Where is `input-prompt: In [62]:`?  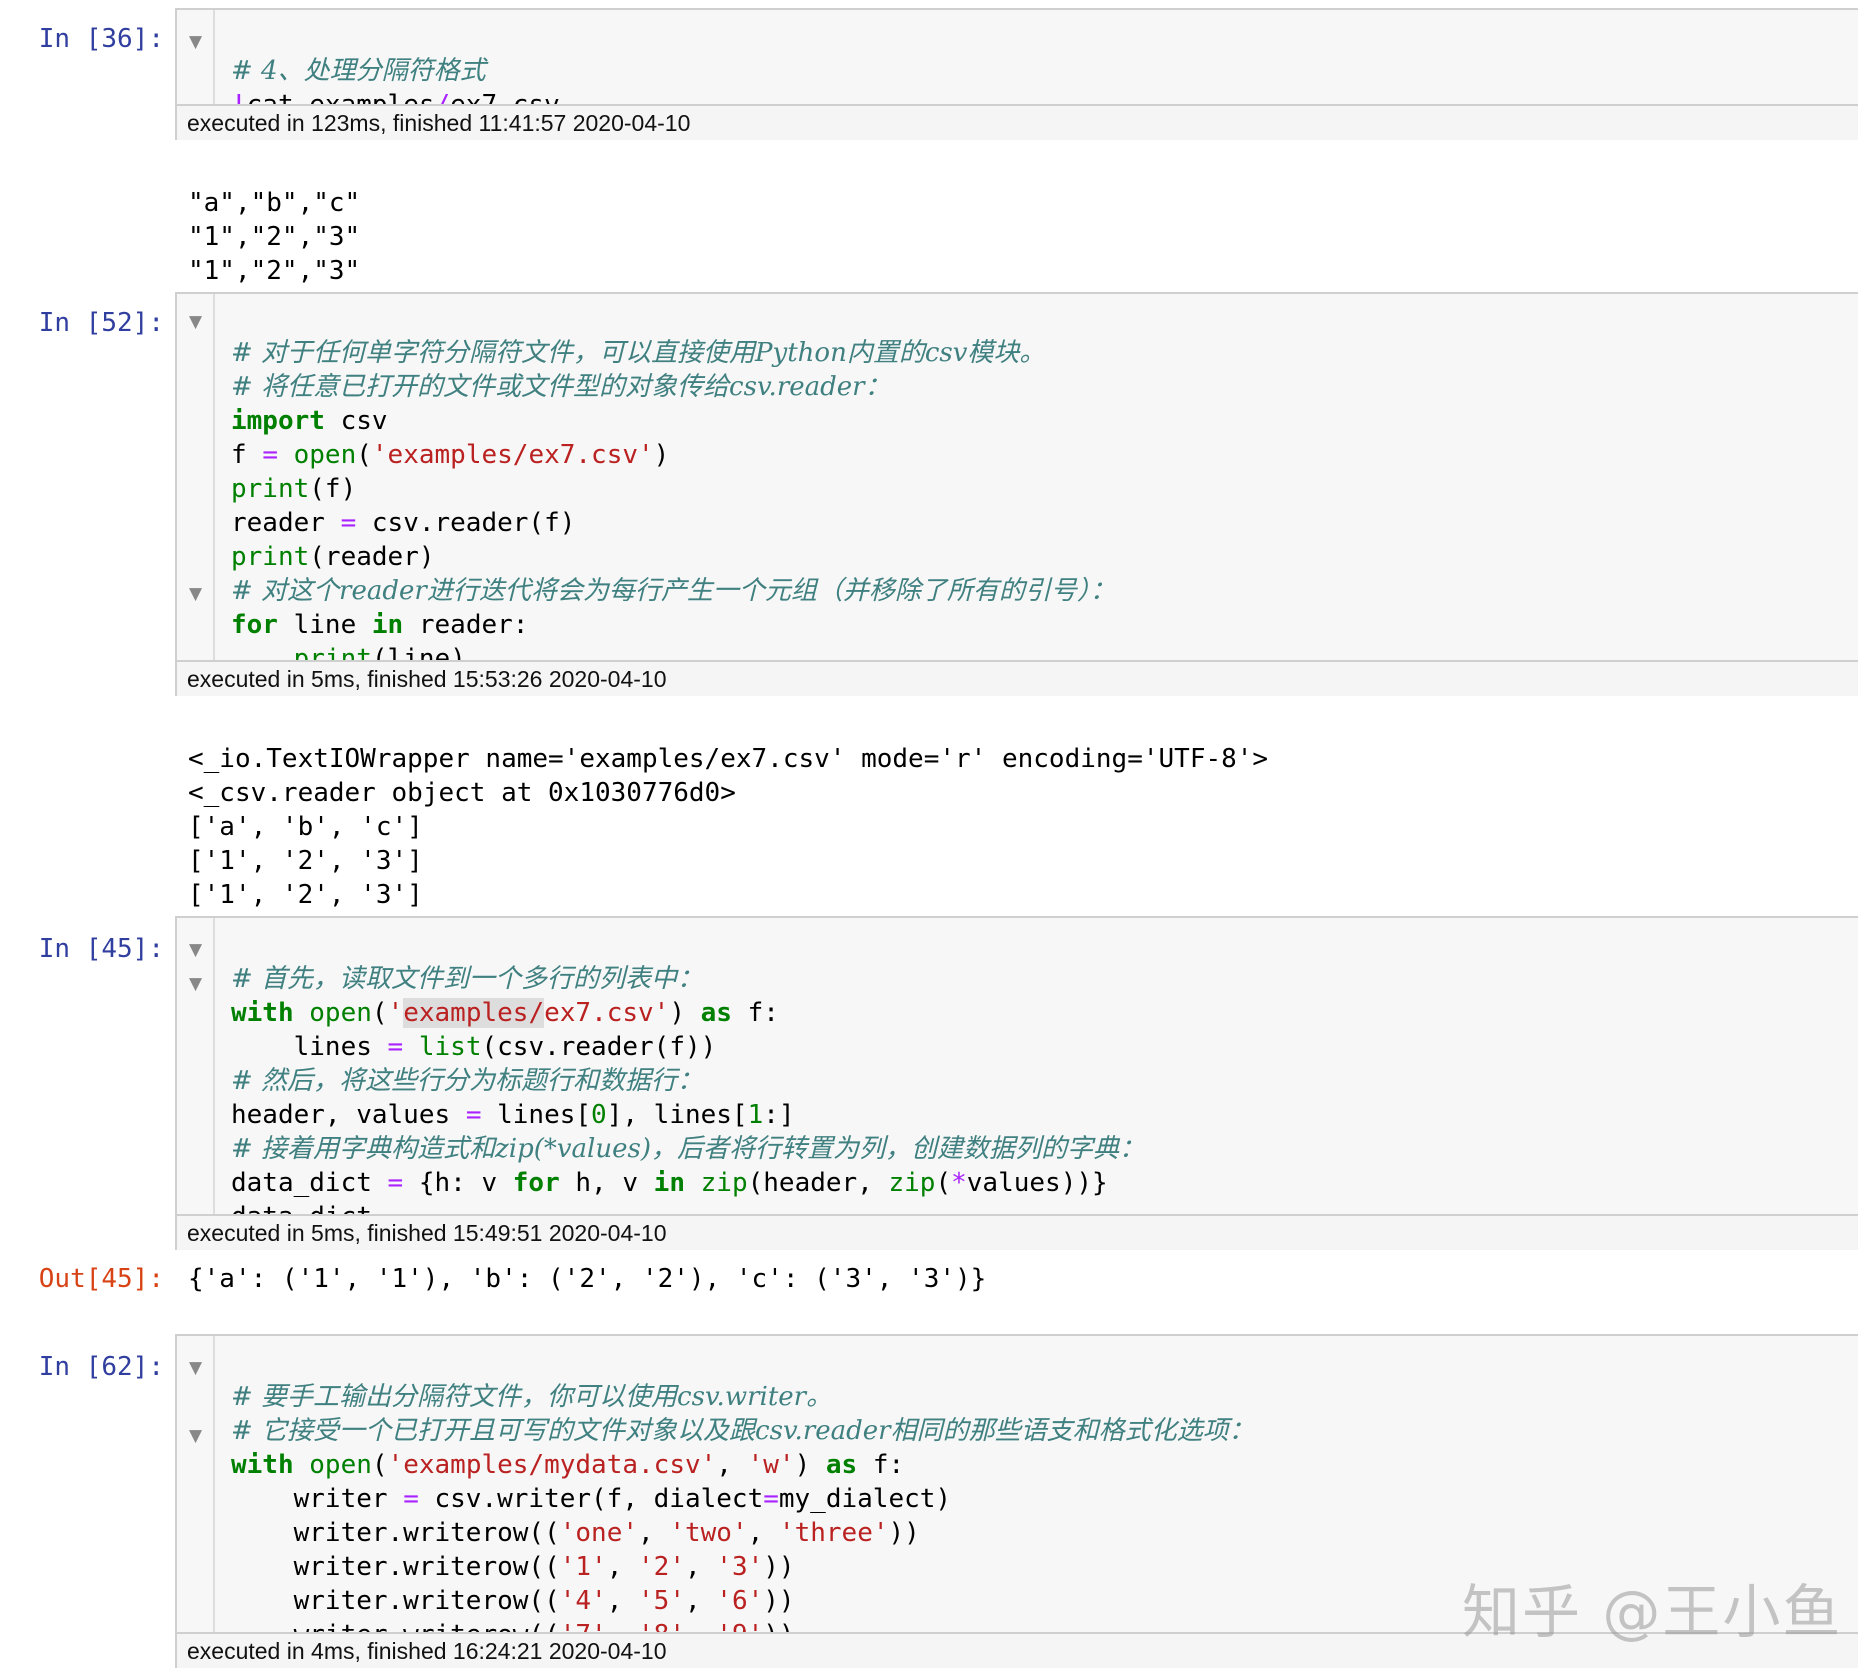
input-prompt: In [62]: is located at coordinates (101, 1367).